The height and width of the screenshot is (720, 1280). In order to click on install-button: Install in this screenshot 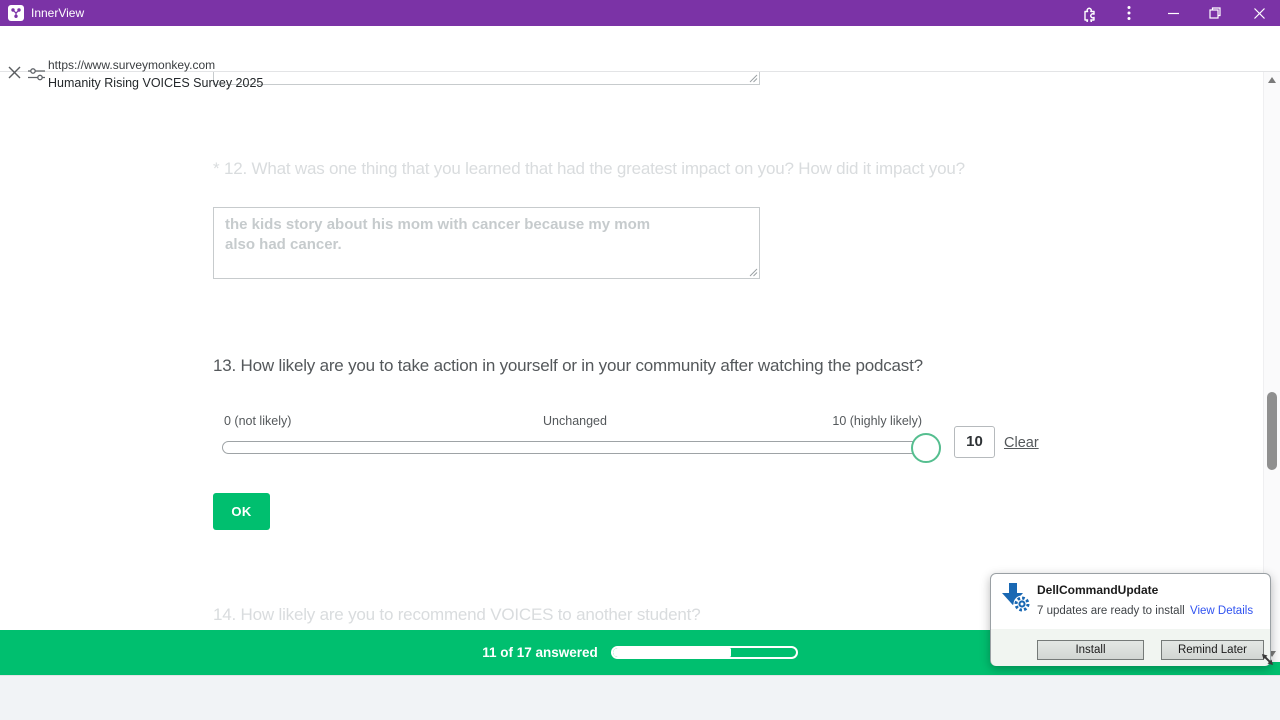, I will do `click(1090, 650)`.